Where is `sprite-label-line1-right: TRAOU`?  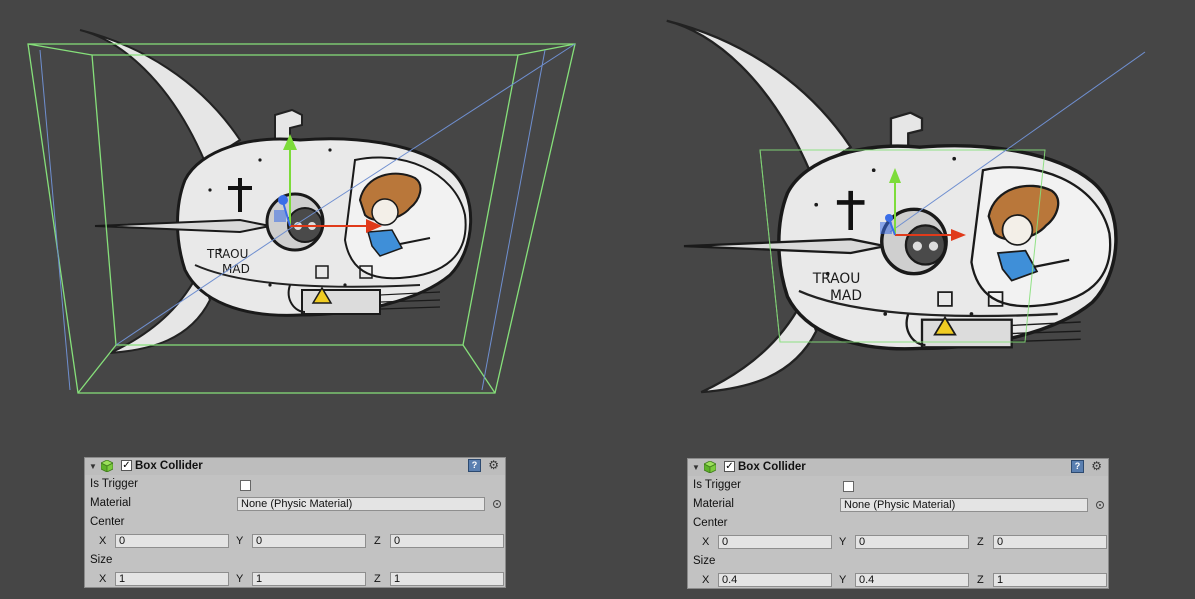
sprite-label-line1-right: TRAOU is located at coordinates (836, 279).